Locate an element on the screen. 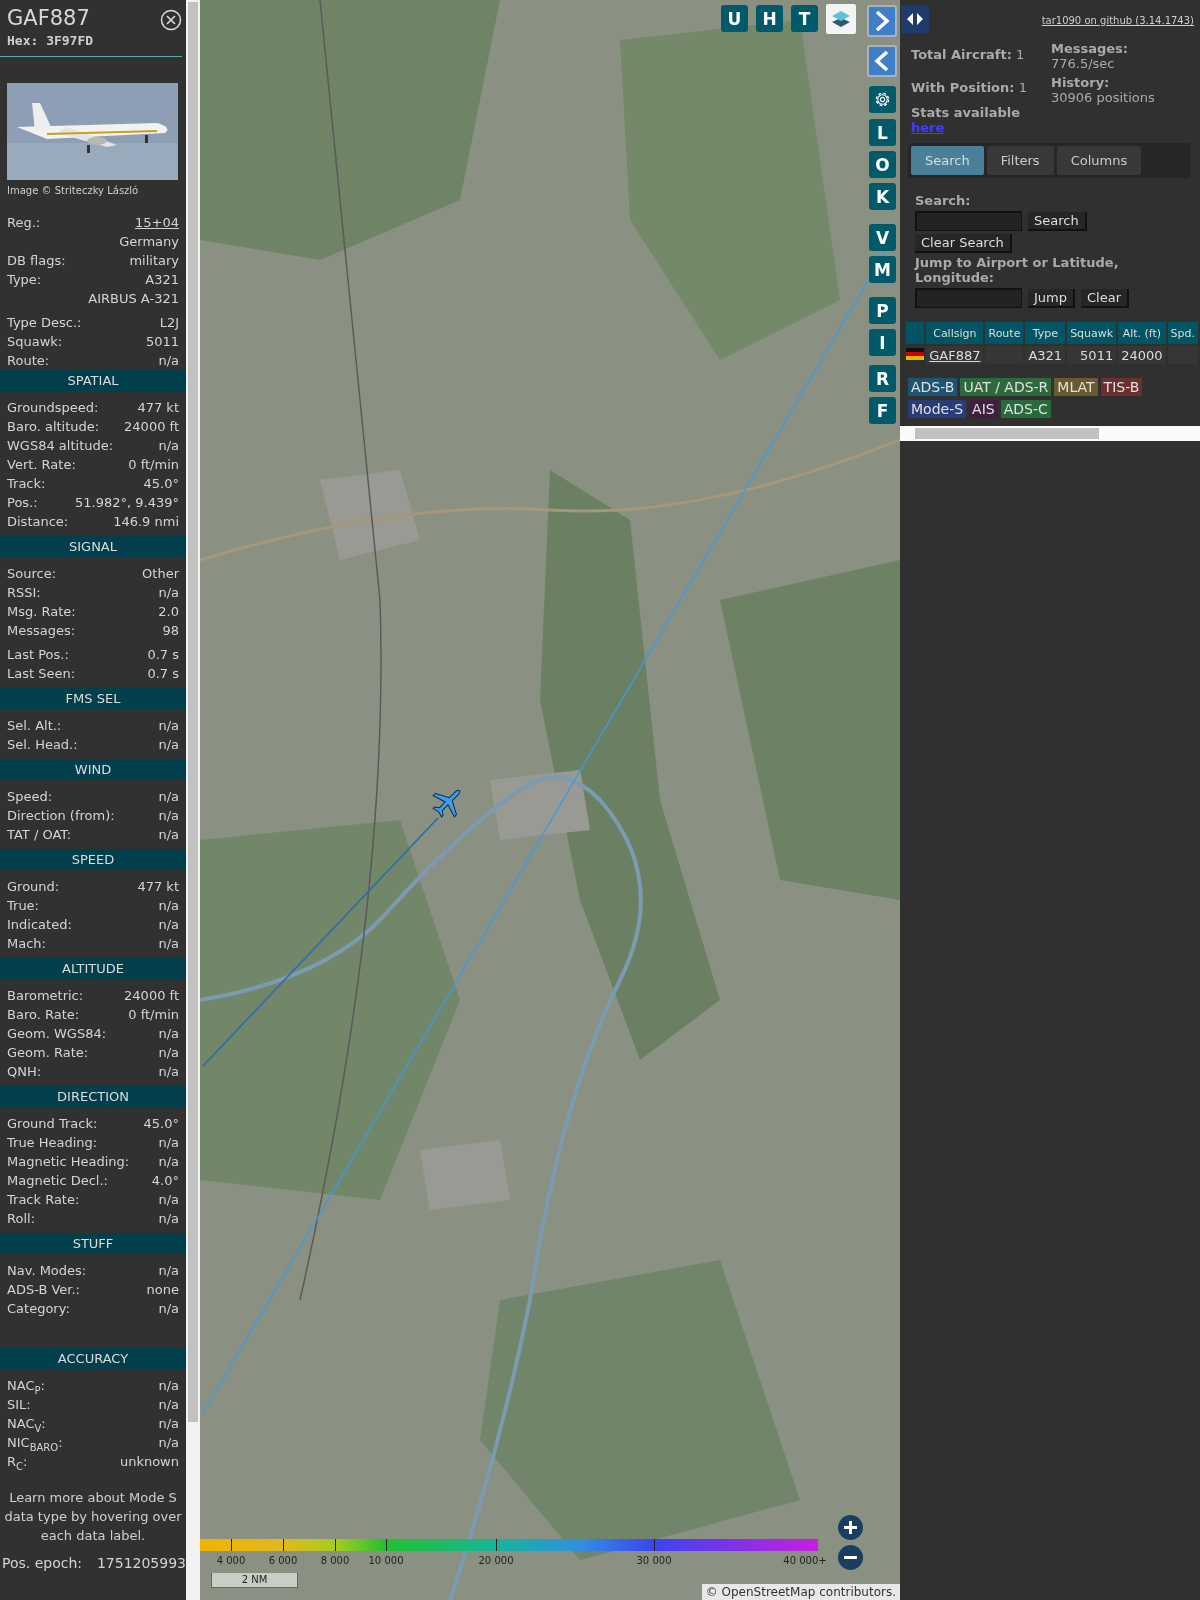 The width and height of the screenshot is (1200, 1600). field-label: TAT / OAT: is located at coordinates (39, 835).